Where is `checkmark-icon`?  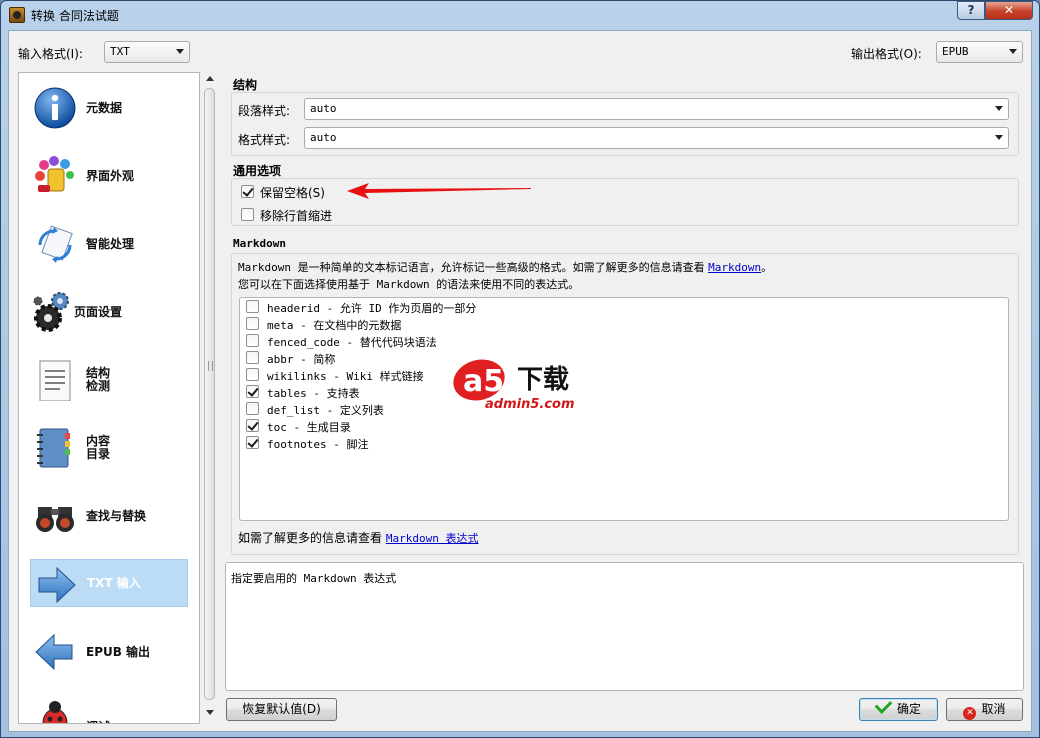
checkmark-icon is located at coordinates (883, 705).